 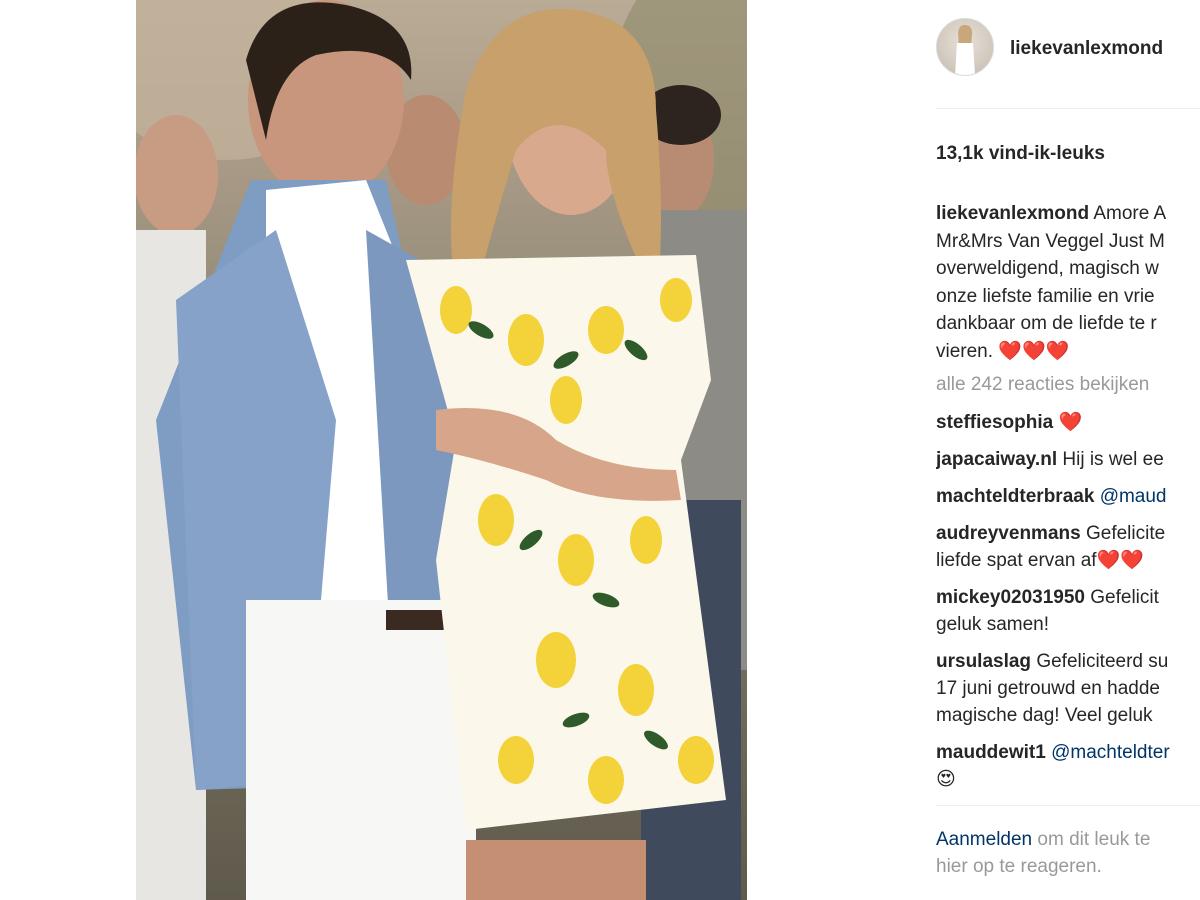 I want to click on comment-text: ❤️, so click(x=1070, y=422).